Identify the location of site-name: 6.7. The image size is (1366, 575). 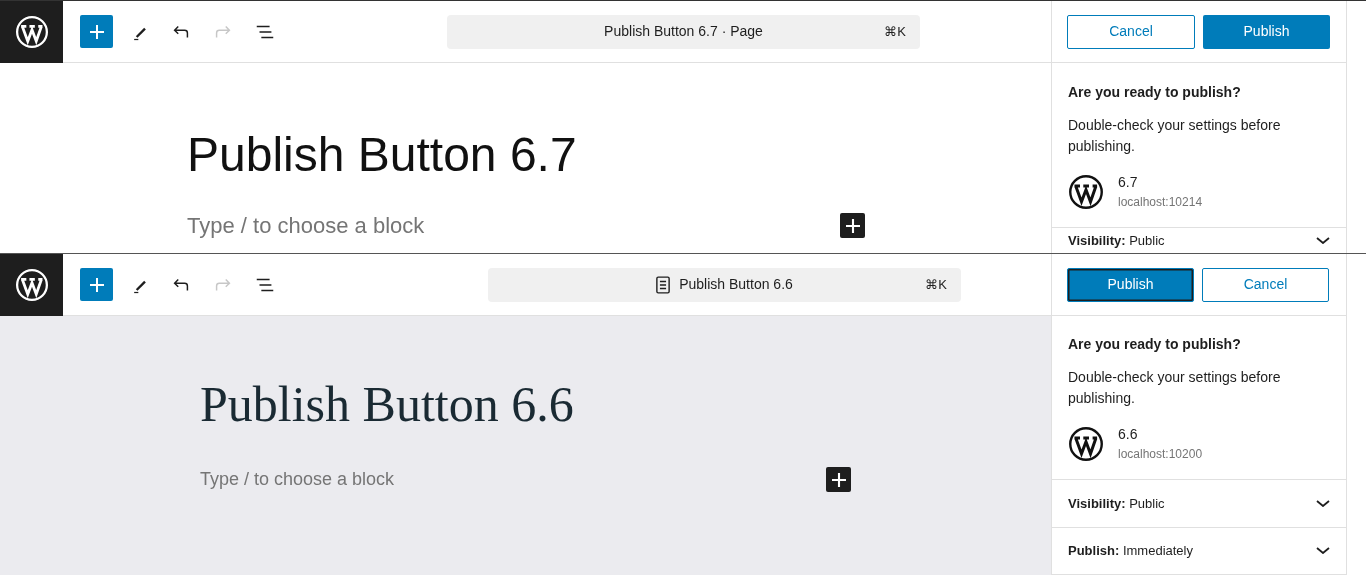
(1128, 182).